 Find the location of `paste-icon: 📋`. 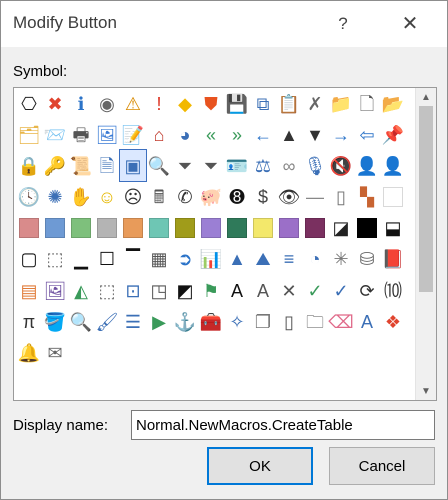

paste-icon: 📋 is located at coordinates (289, 103).